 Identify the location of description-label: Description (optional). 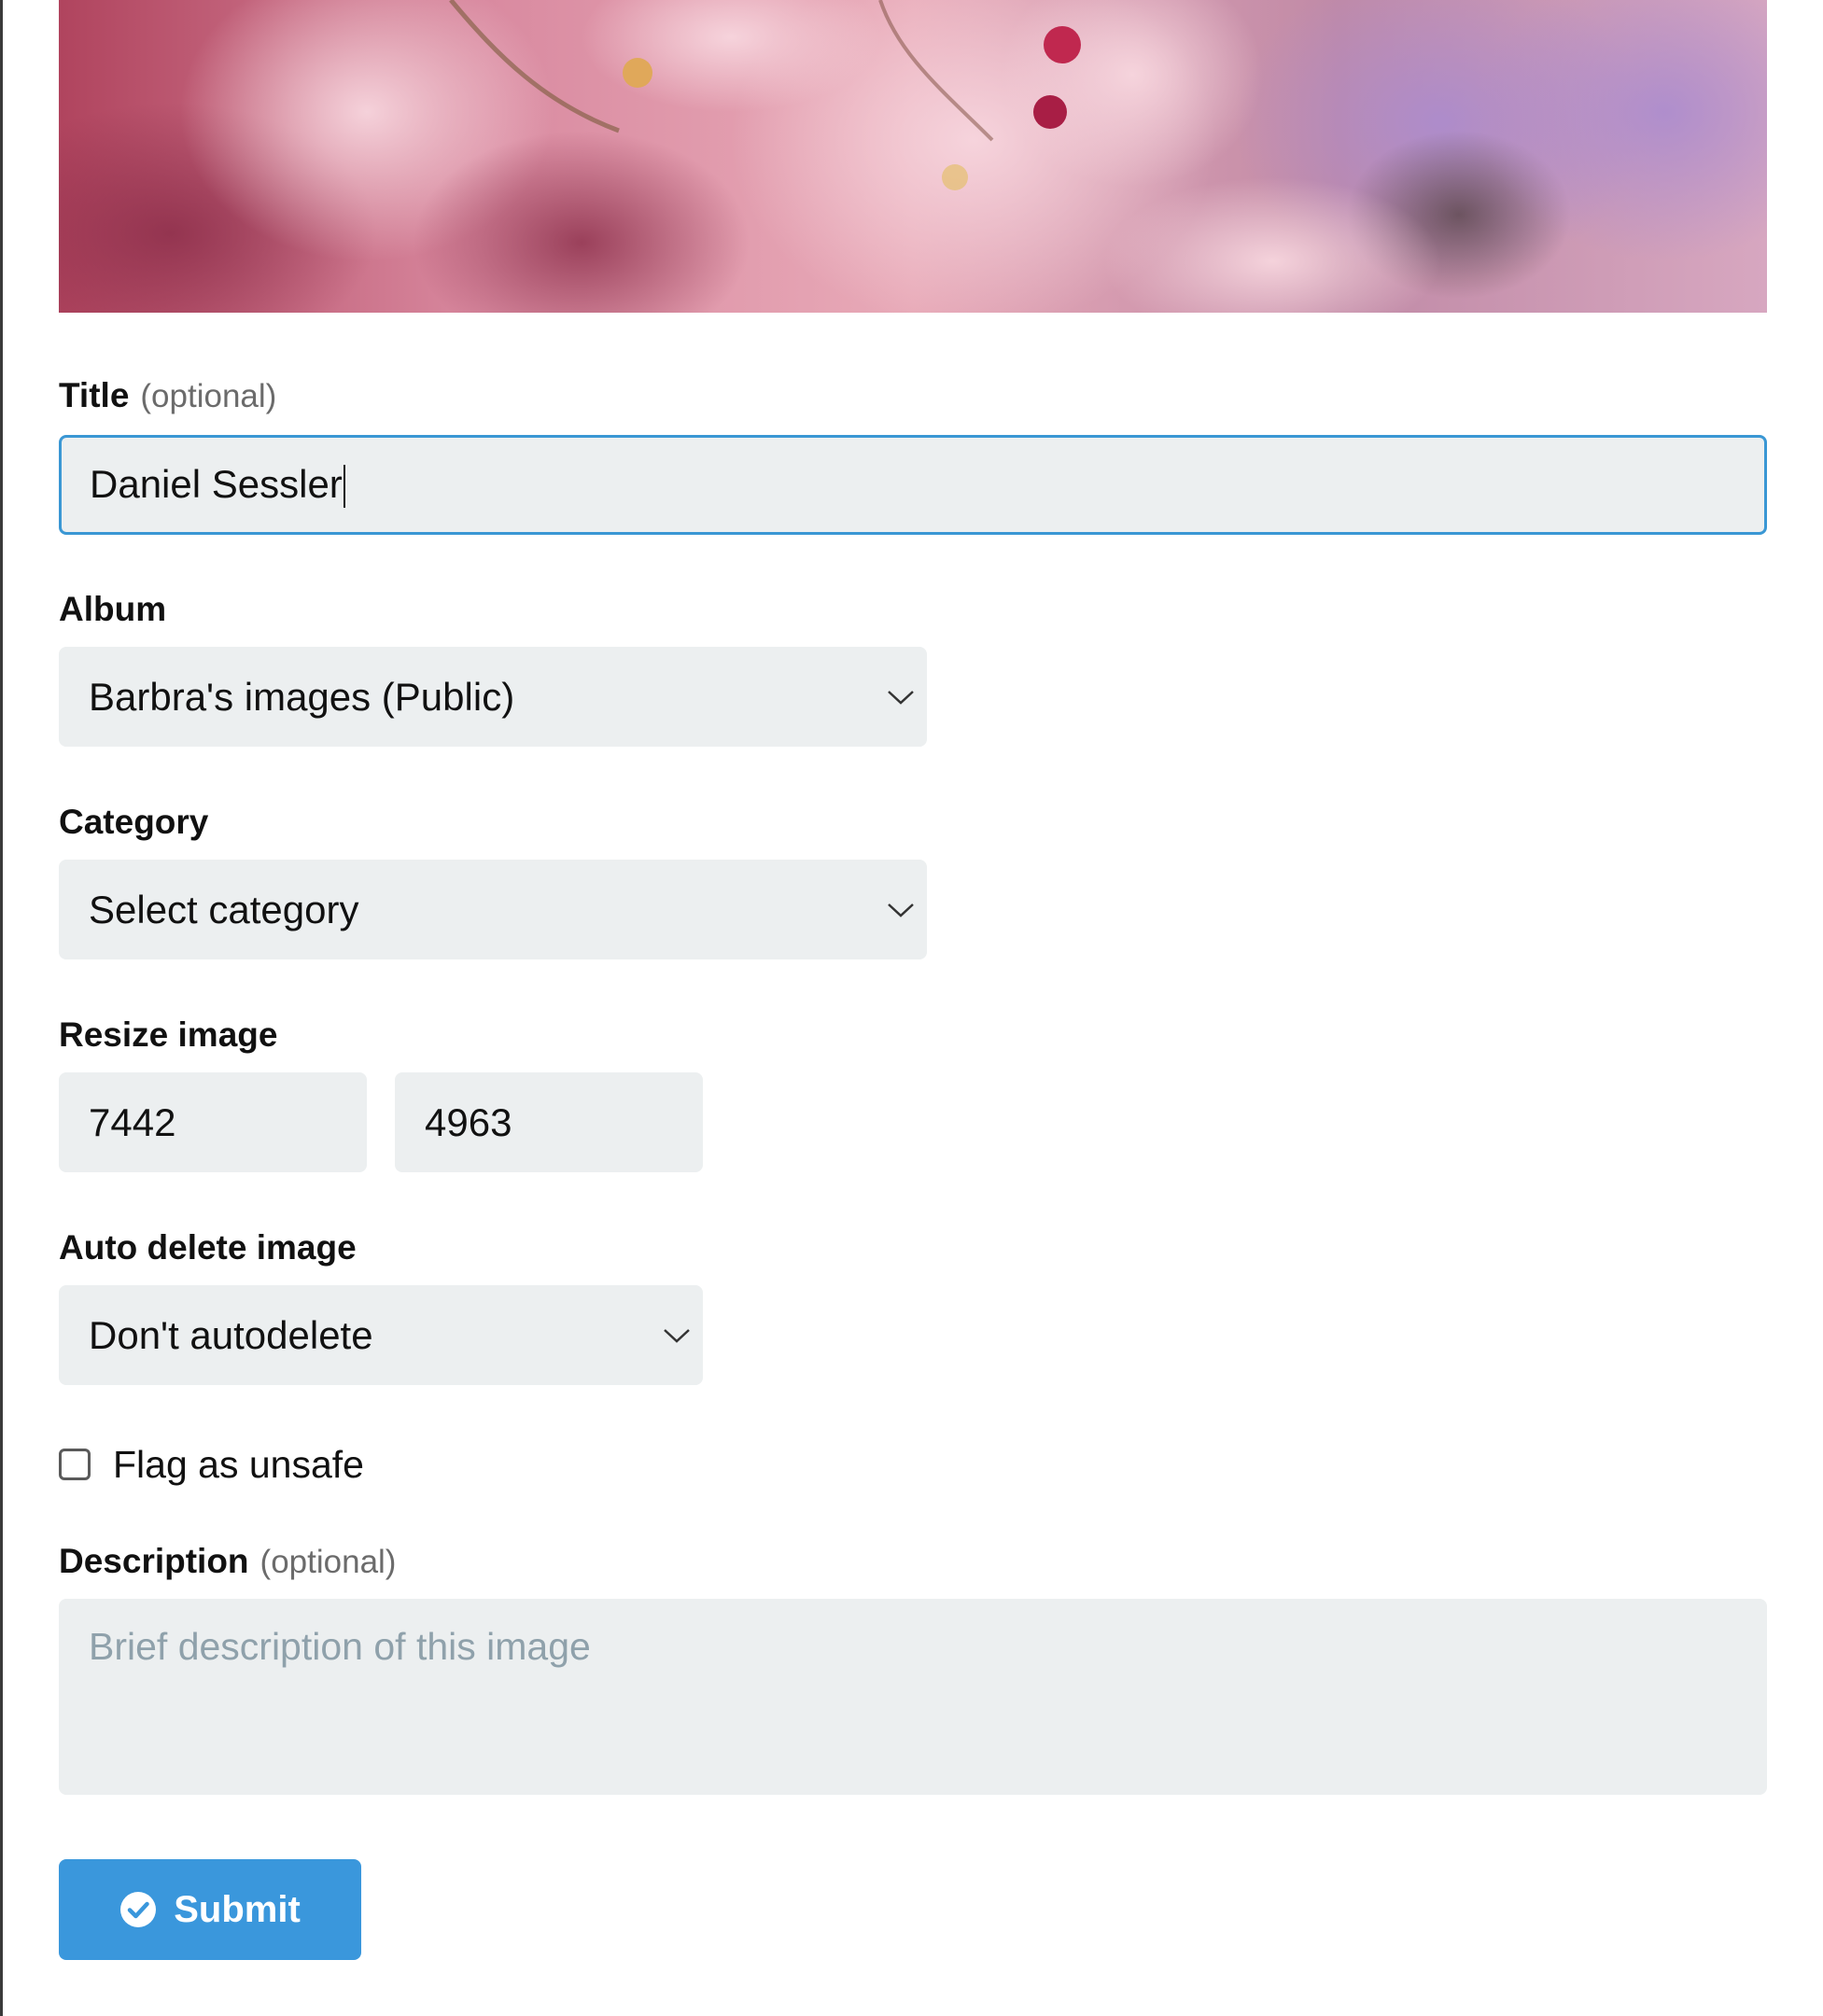
(227, 1561).